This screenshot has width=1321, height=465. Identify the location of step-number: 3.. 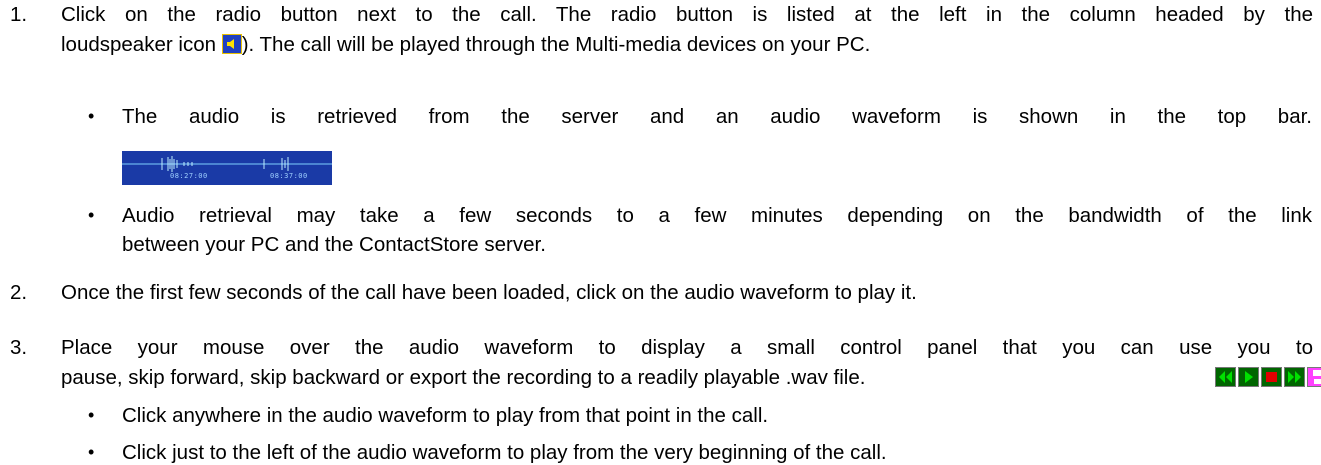
(19, 347).